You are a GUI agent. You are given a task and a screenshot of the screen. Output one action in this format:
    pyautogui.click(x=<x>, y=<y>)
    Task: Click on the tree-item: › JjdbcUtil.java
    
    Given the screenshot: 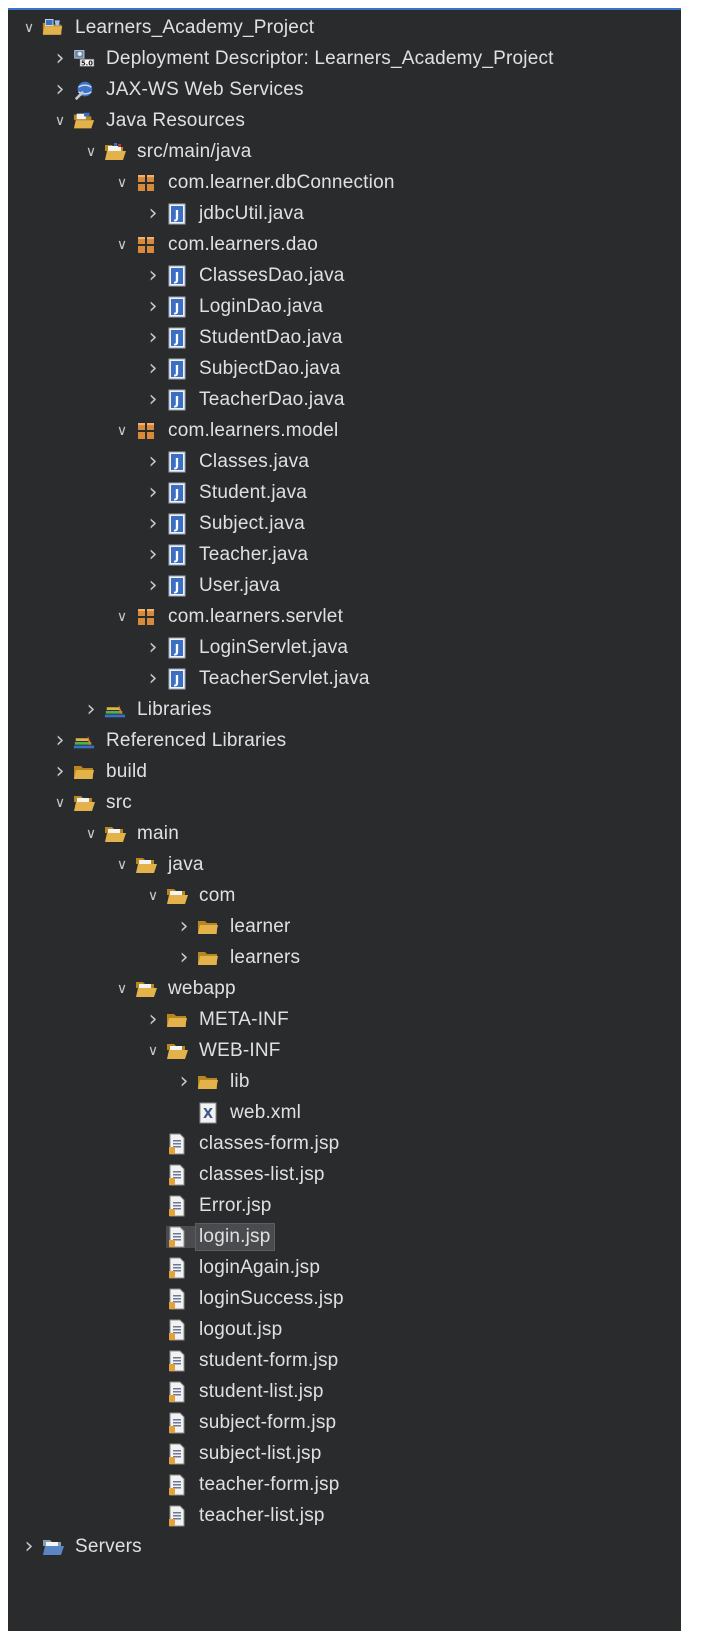 What is the action you would take?
    pyautogui.click(x=344, y=213)
    